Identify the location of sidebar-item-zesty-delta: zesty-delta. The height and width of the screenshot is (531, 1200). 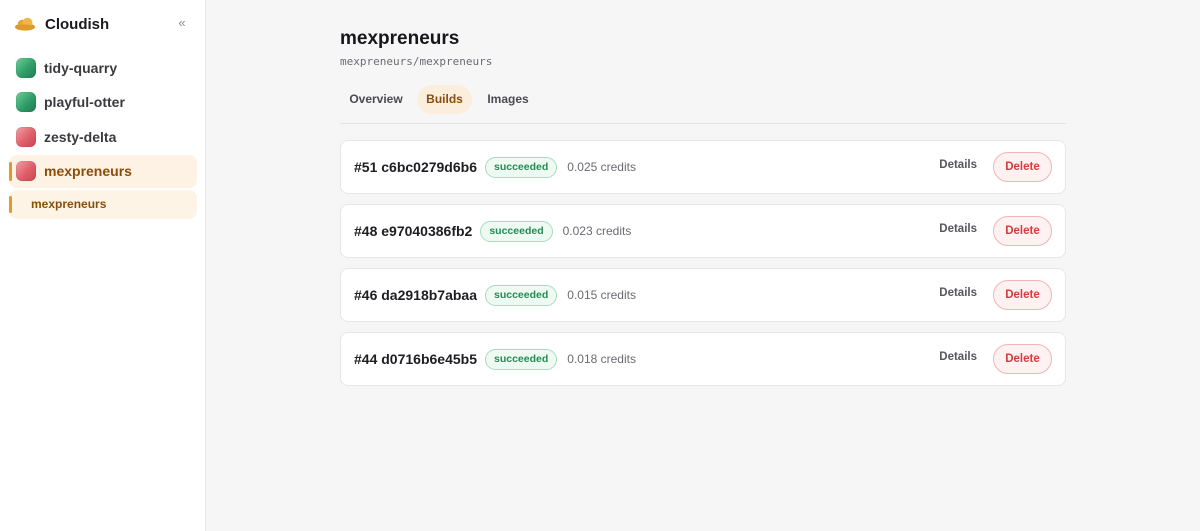
(103, 136).